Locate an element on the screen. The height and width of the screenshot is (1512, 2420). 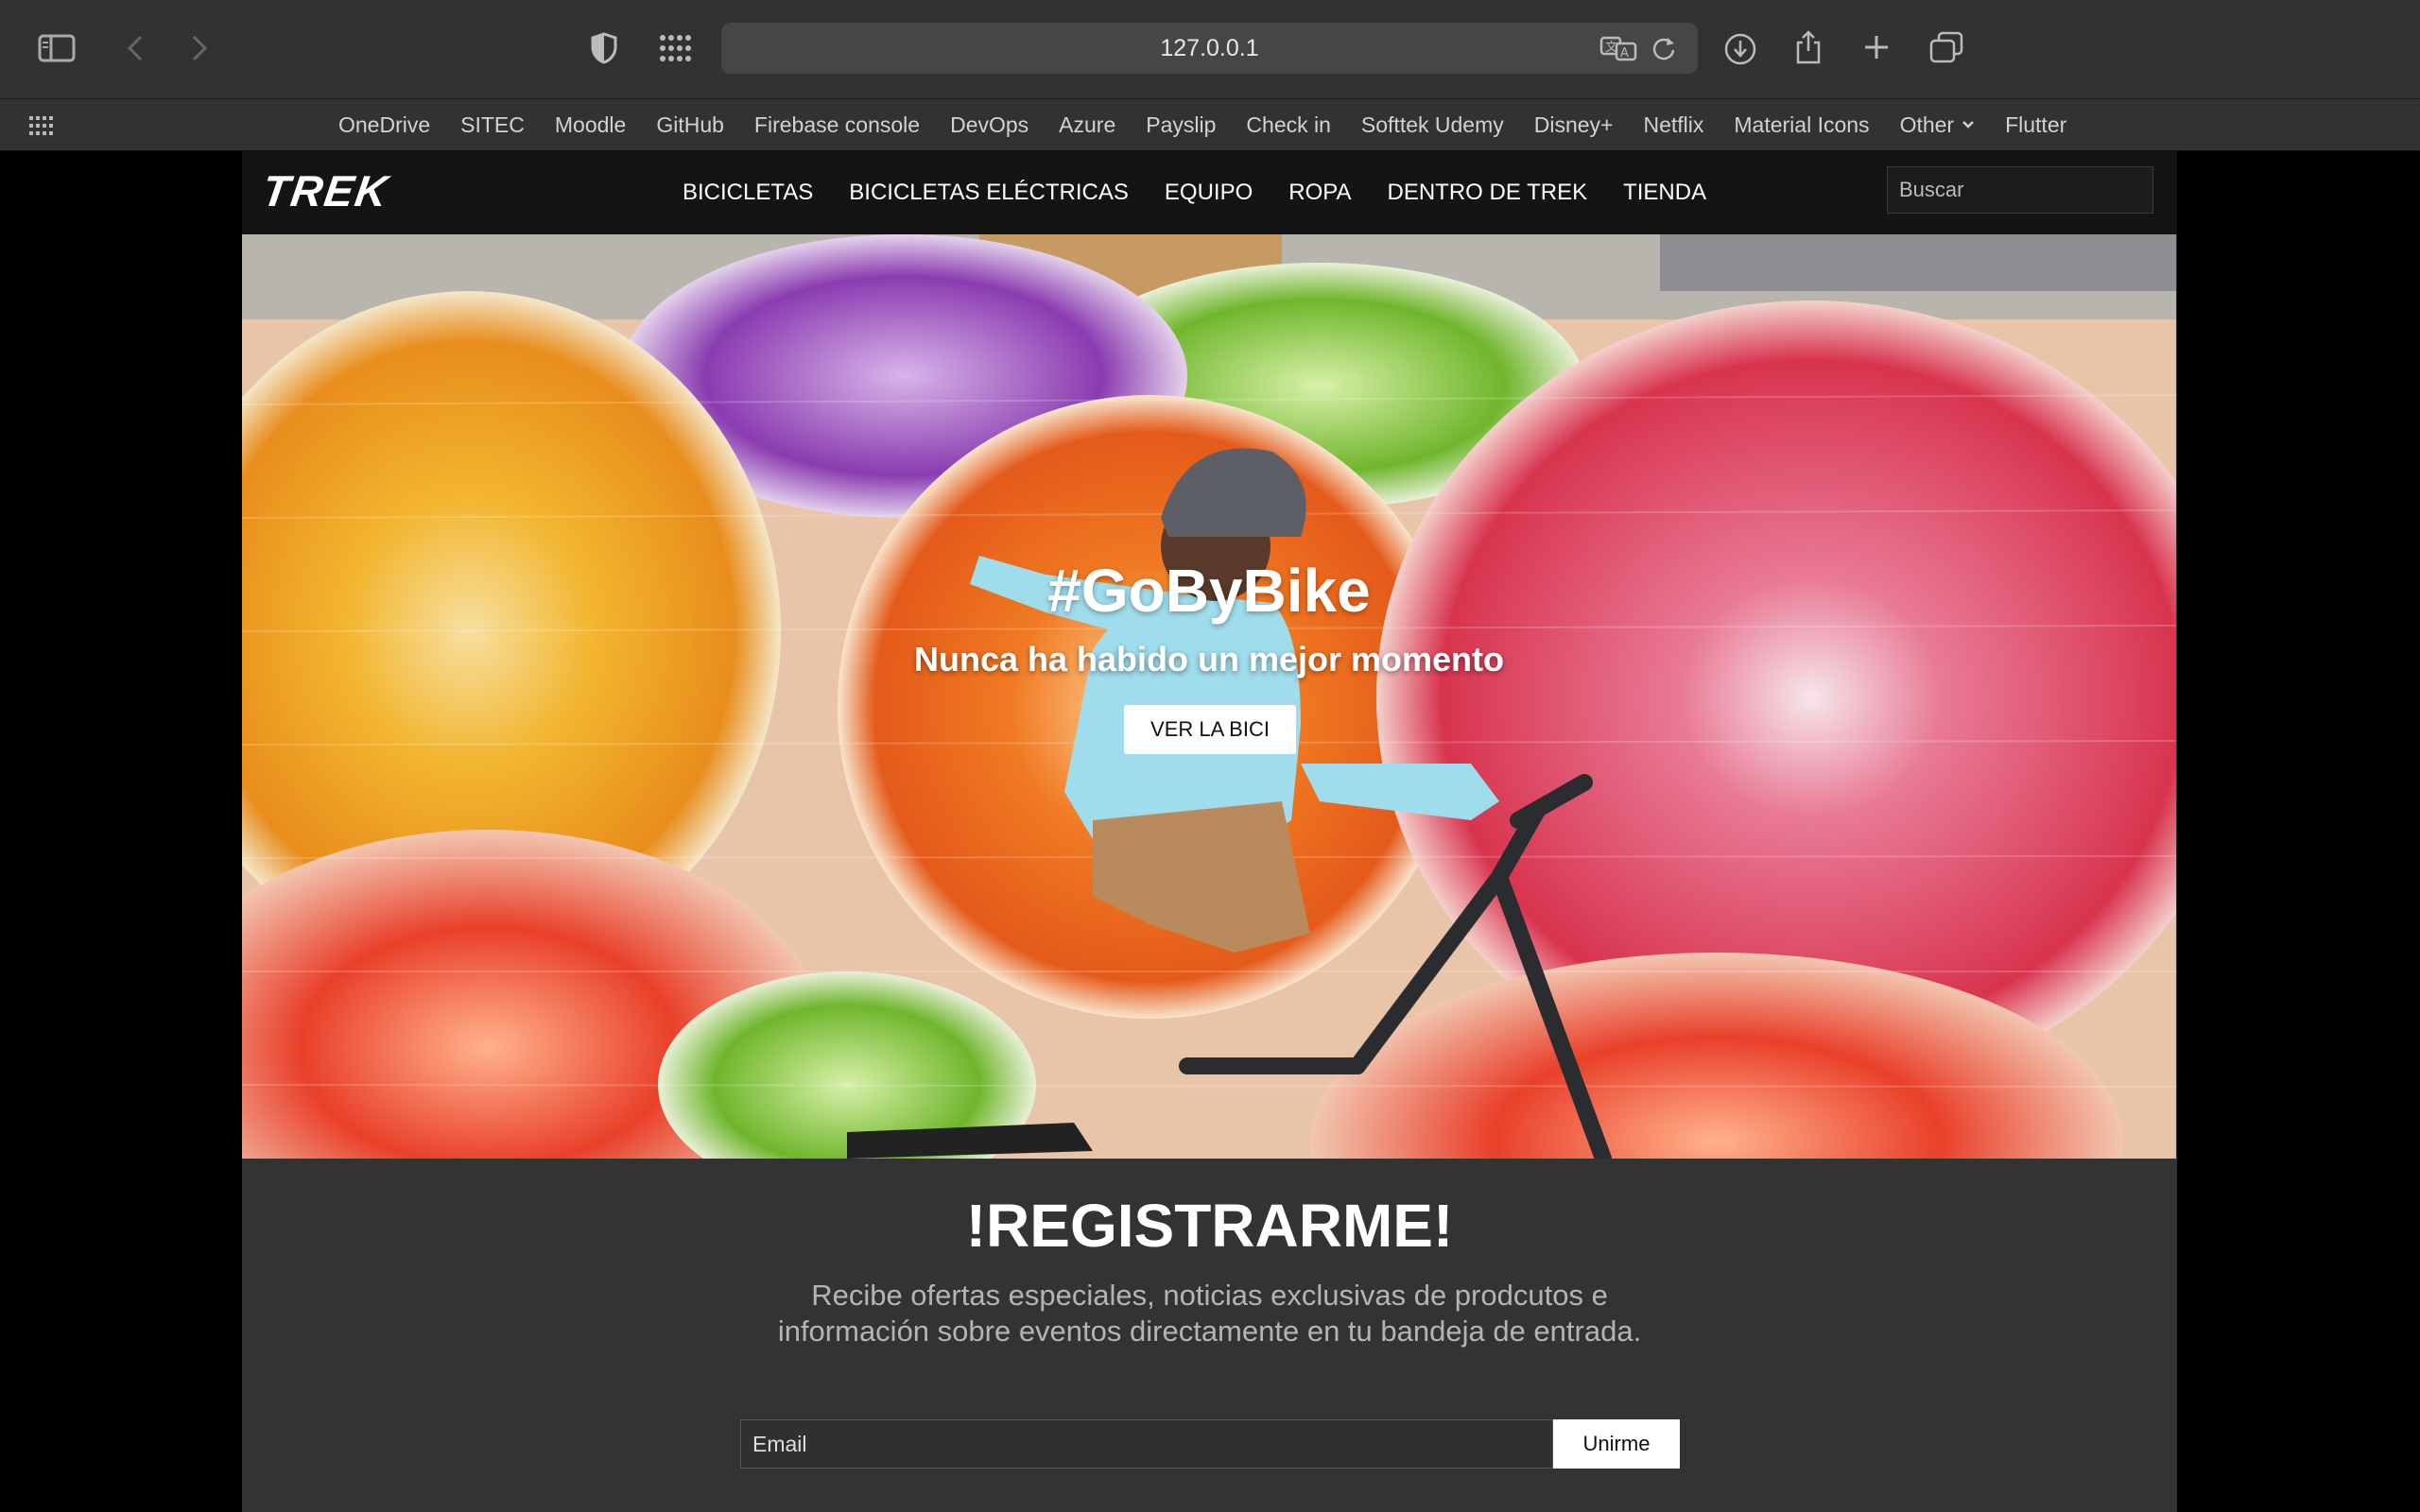
menu-item-dentro-de-trek: DENTRO DE TREK is located at coordinates (1488, 193).